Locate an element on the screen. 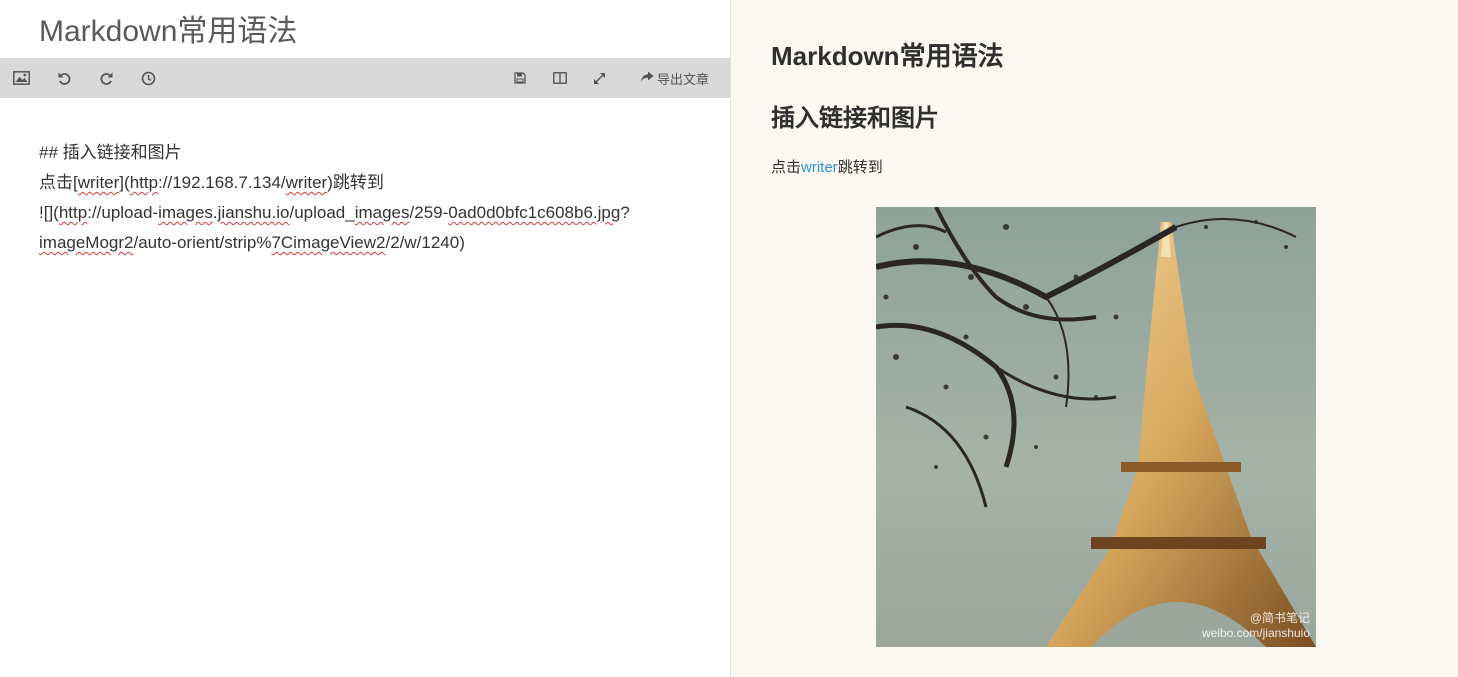  undo-button is located at coordinates (64, 78).